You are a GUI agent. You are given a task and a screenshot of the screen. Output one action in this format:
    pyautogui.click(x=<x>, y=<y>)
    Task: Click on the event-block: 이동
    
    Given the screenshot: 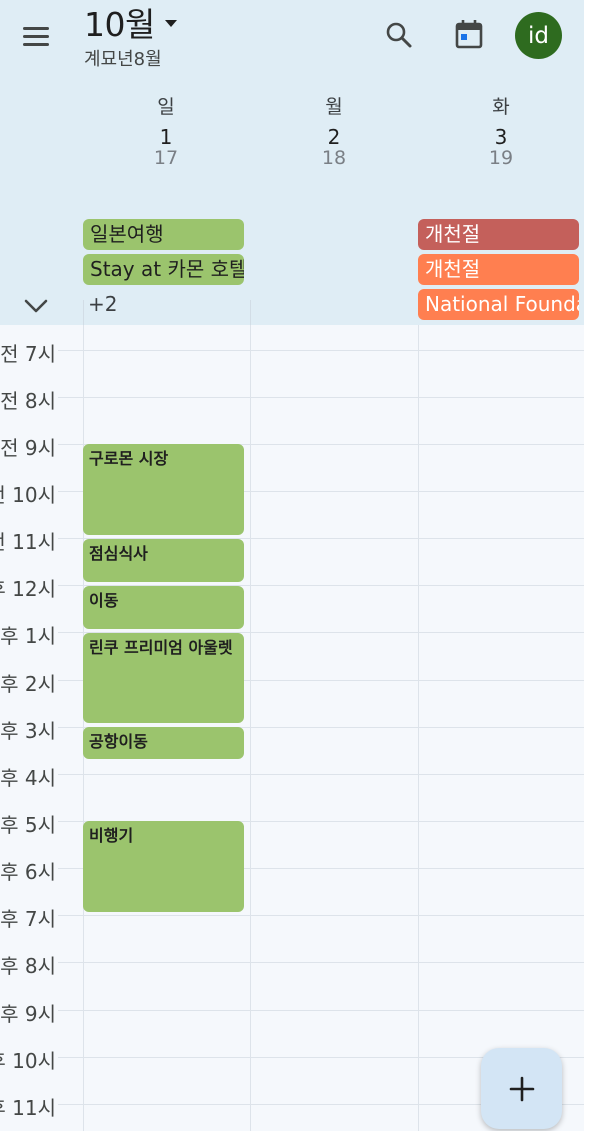 What is the action you would take?
    pyautogui.click(x=163, y=607)
    